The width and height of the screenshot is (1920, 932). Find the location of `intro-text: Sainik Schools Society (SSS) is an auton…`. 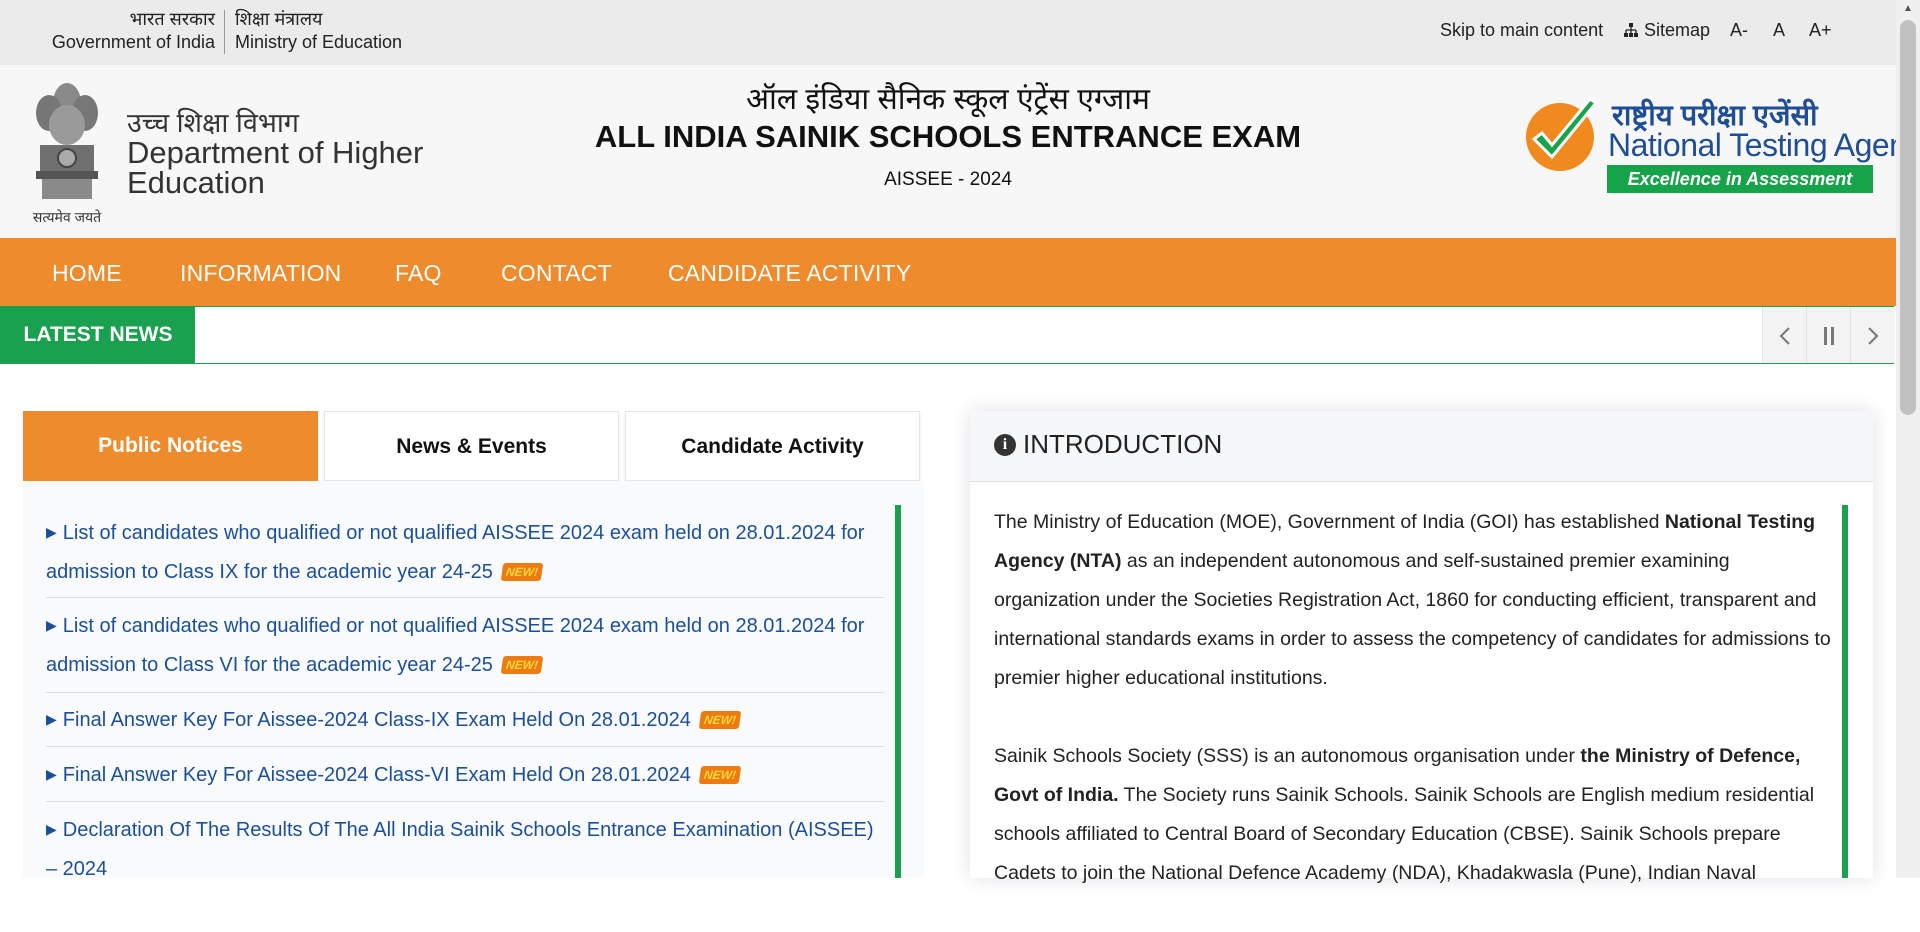

intro-text: Sainik Schools Society (SSS) is an auton… is located at coordinates (1287, 756).